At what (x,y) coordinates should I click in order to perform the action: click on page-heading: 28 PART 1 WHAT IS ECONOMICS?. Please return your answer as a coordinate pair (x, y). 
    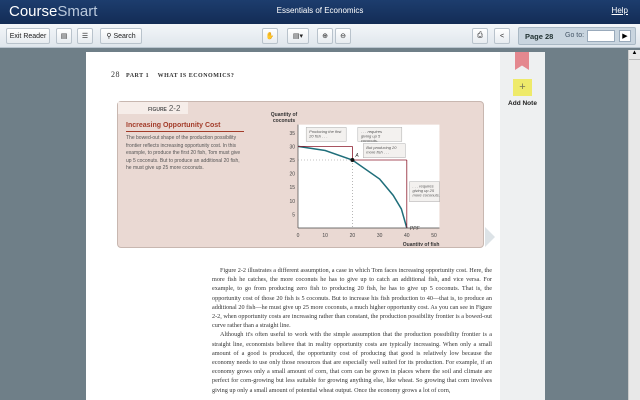
    Looking at the image, I should click on (172, 74).